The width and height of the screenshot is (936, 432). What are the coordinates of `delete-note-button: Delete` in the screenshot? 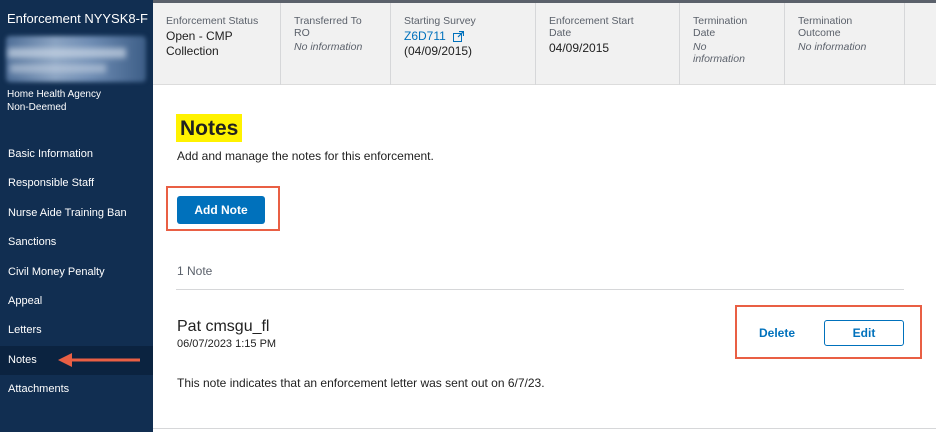 It's located at (777, 333).